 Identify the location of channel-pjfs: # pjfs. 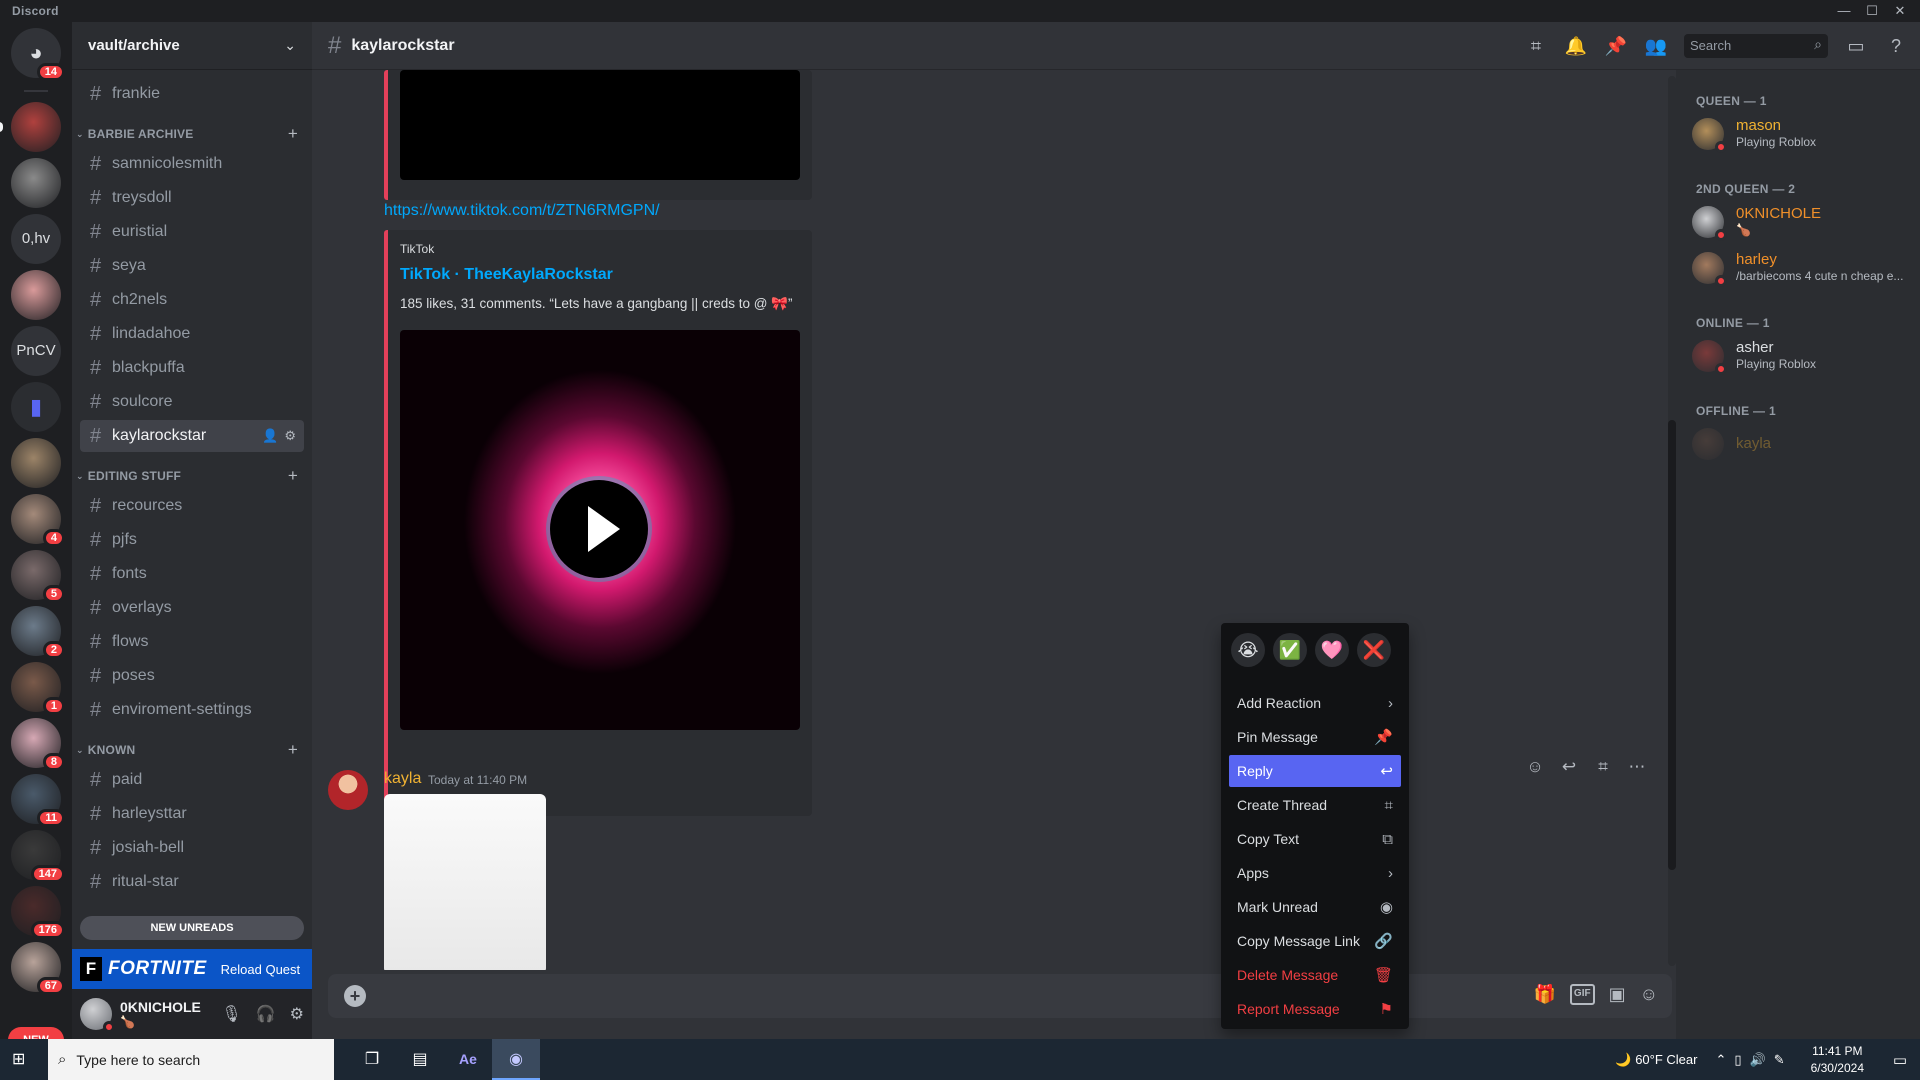
(192, 540).